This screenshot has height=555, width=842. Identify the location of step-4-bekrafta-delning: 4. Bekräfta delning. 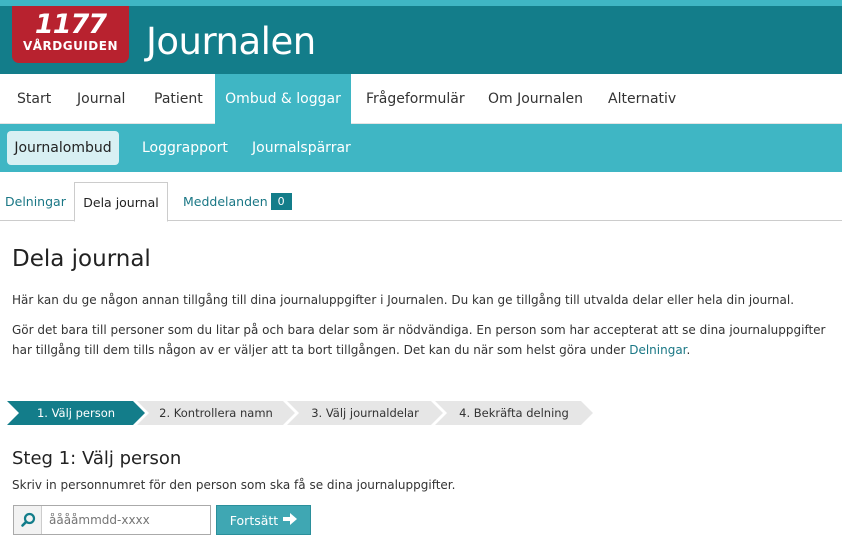
(514, 413).